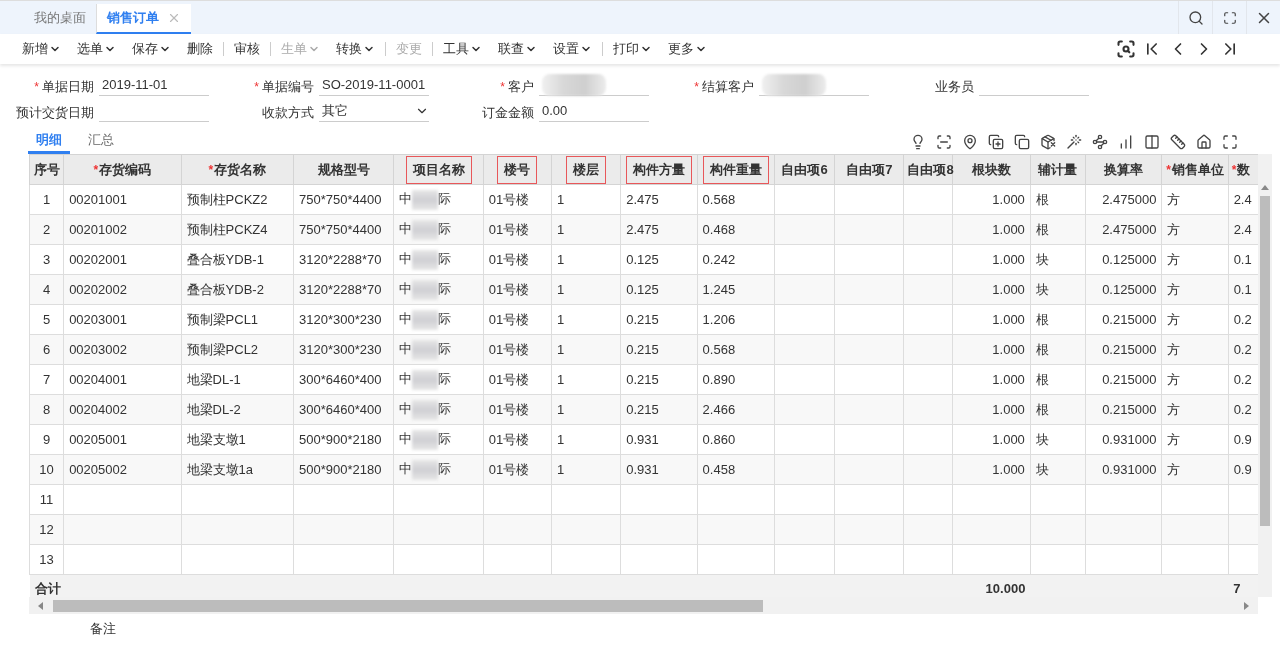 The width and height of the screenshot is (1280, 647). I want to click on input-field: SO-2019-11-0001, so click(374, 85).